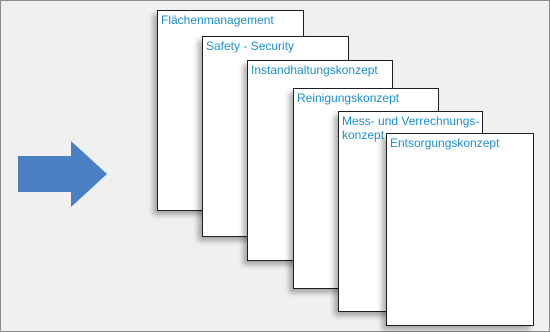  I want to click on card-label: Safety - Security, so click(250, 46).